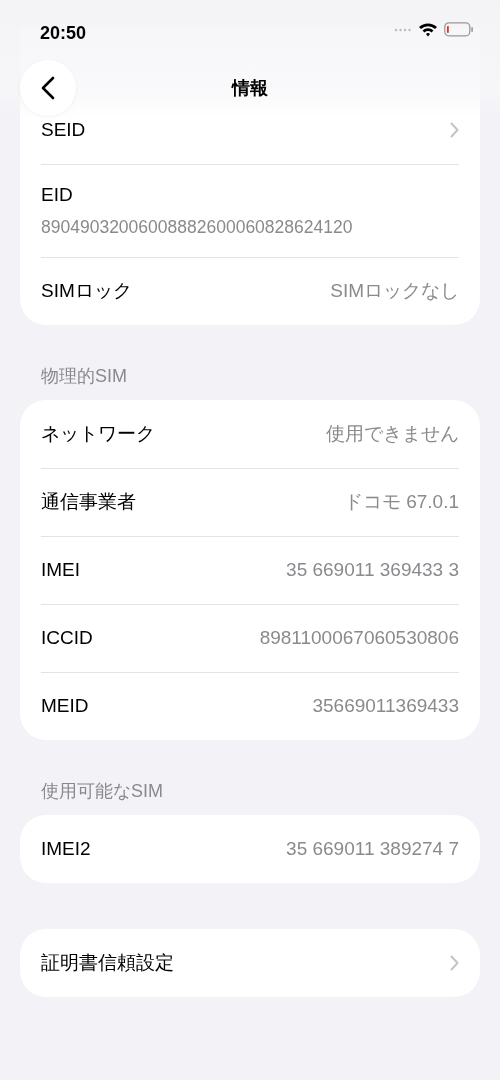  Describe the element at coordinates (57, 195) in the screenshot. I see `row-label: EID` at that location.